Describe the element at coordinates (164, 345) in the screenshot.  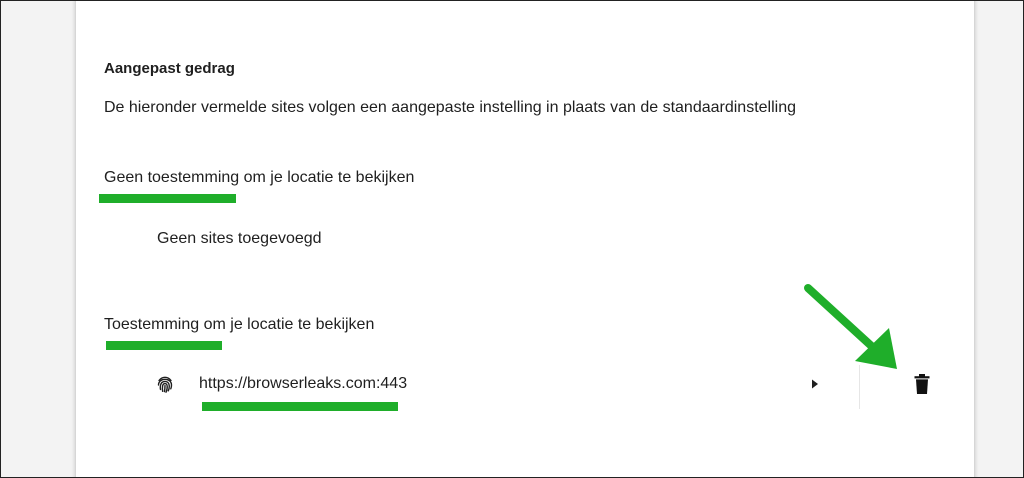
I see `highlight-bar-allowed-title` at that location.